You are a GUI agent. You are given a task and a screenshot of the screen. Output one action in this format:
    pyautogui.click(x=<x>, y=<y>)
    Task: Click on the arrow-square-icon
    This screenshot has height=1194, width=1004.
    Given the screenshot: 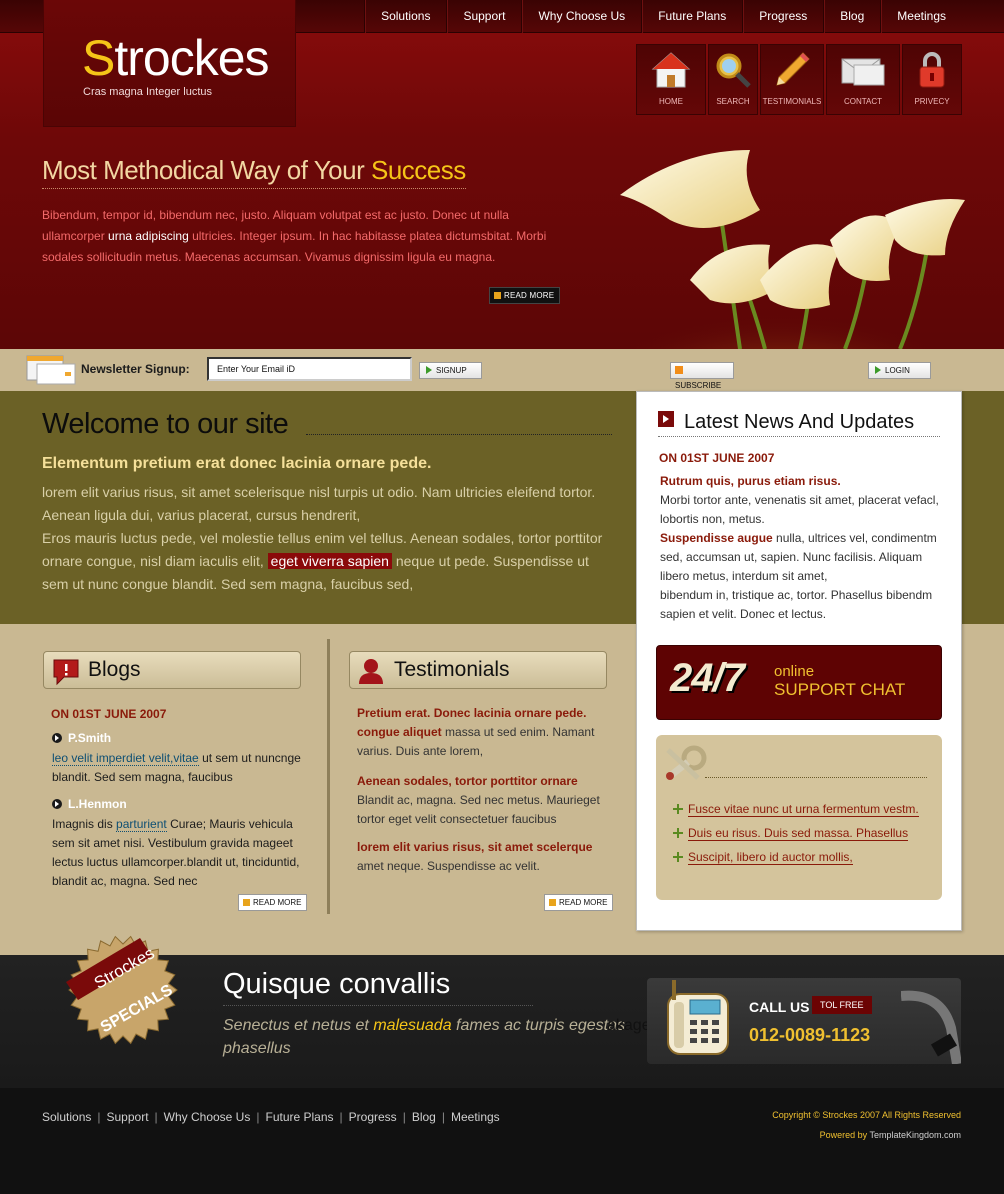 What is the action you would take?
    pyautogui.click(x=666, y=419)
    